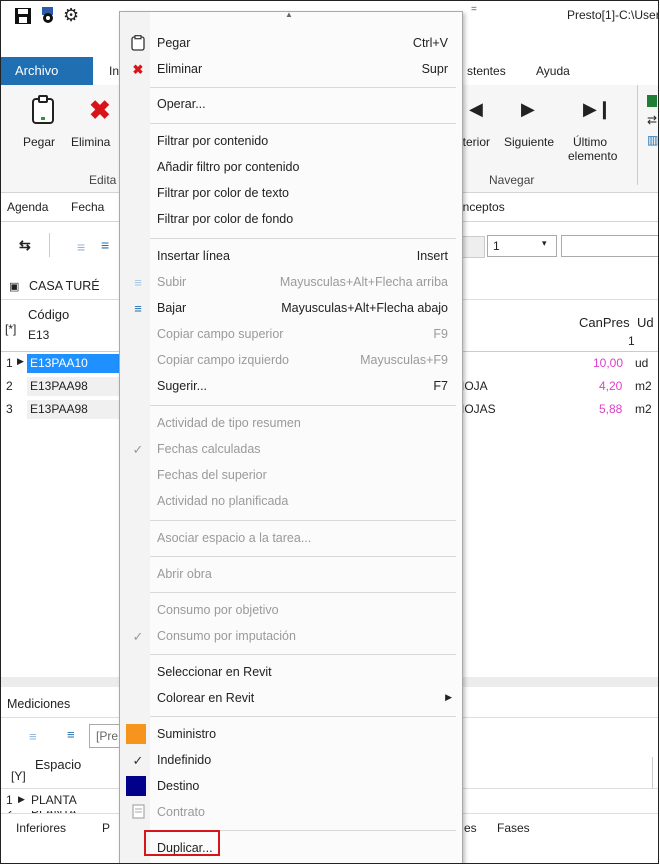  What do you see at coordinates (106, 828) in the screenshot?
I see `tab-p-partial: P` at bounding box center [106, 828].